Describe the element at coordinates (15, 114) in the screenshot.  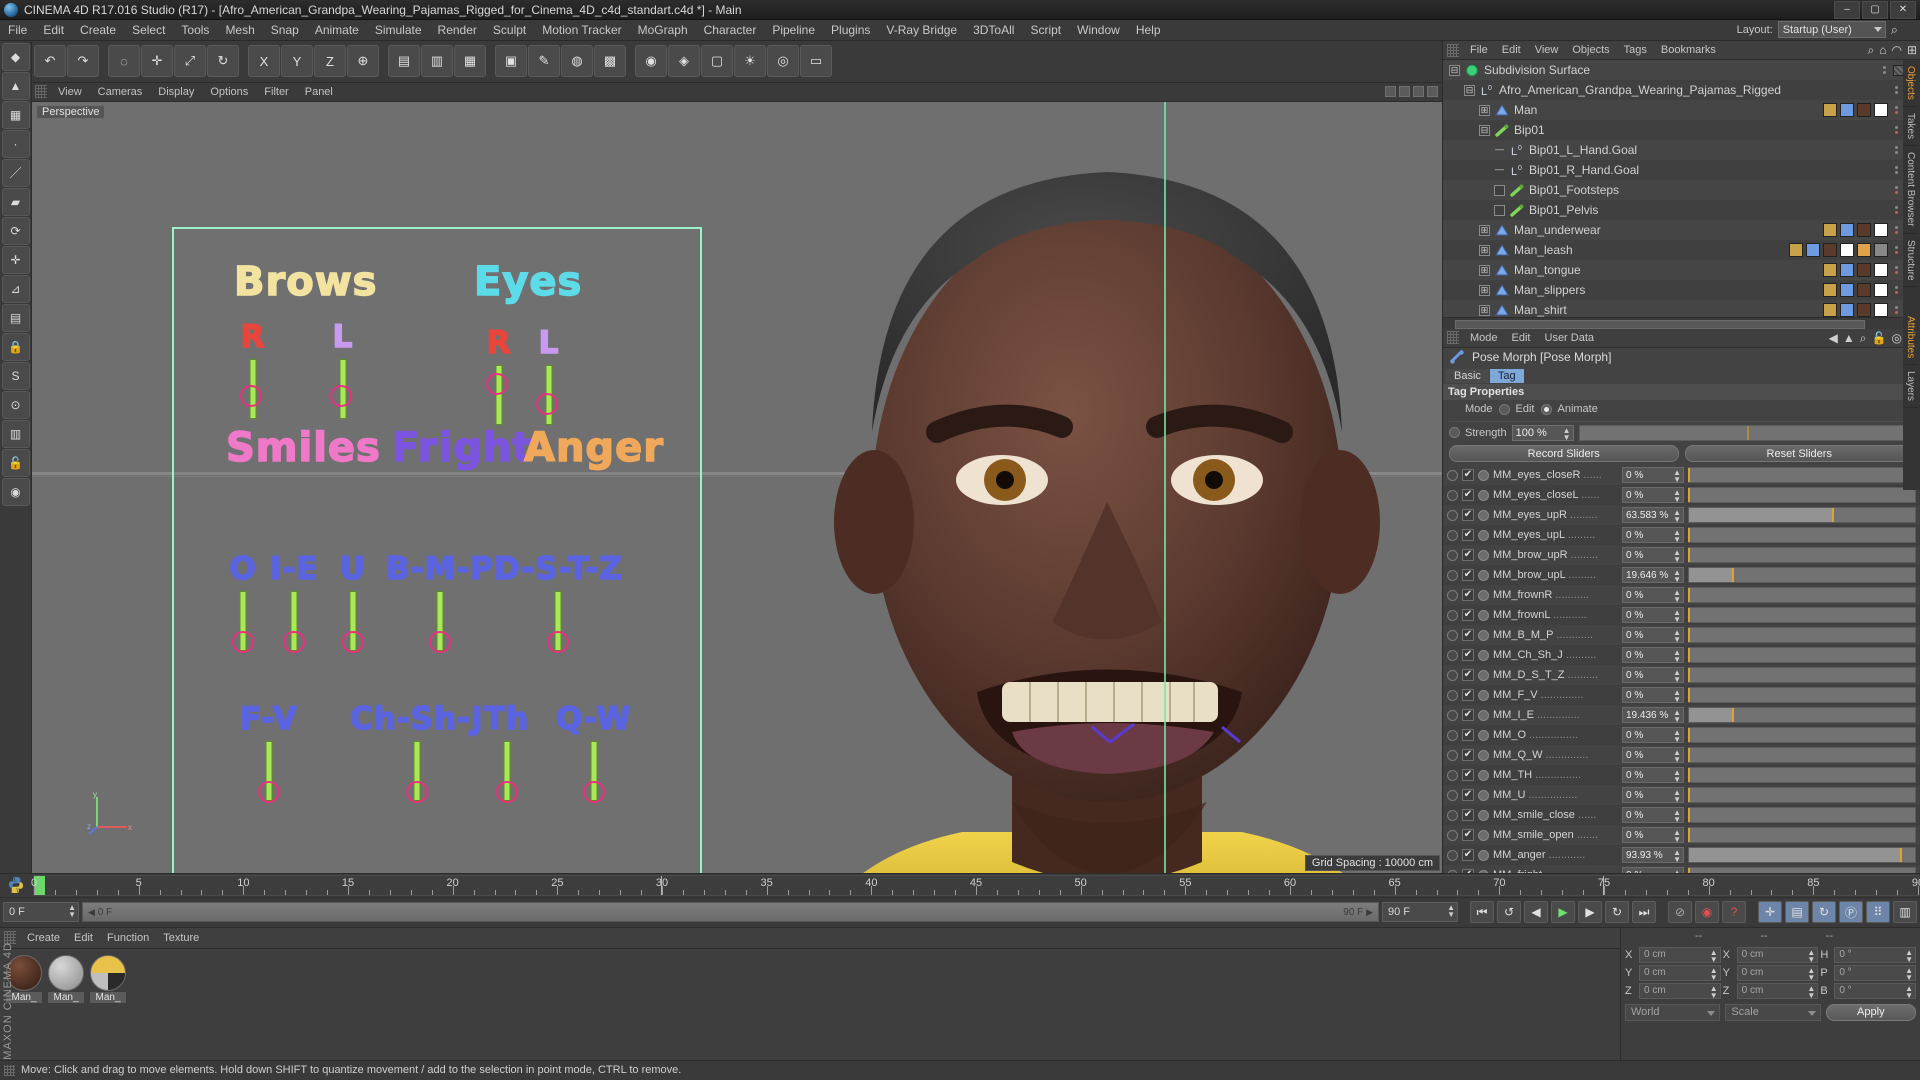
I see `texture-mode-button: ▦` at that location.